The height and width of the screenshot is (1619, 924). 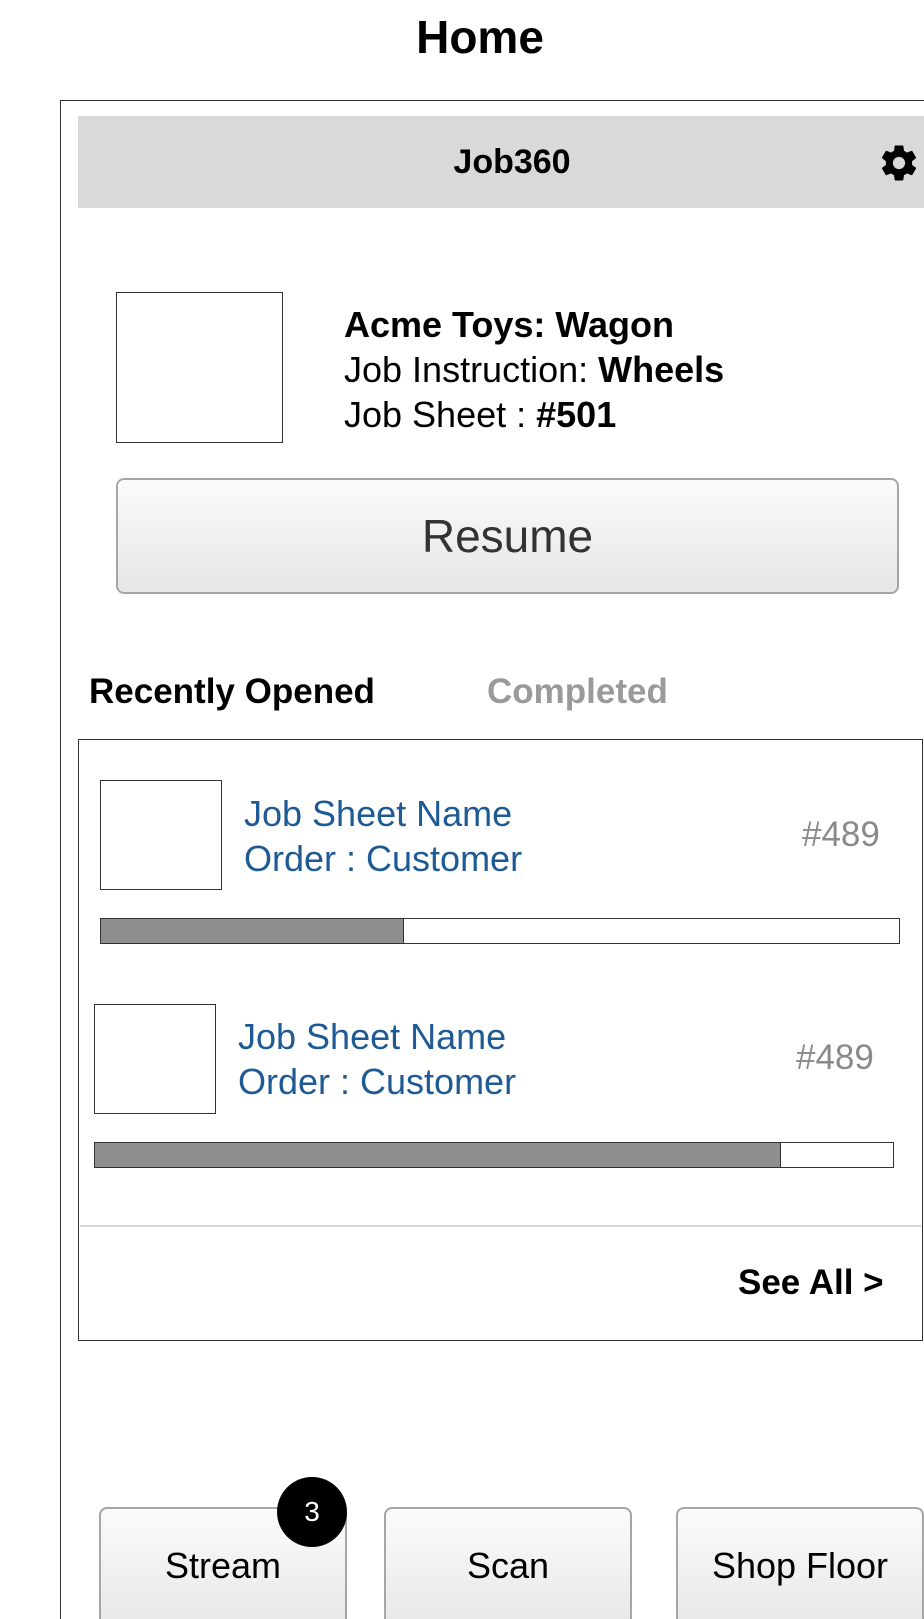 What do you see at coordinates (512, 162) in the screenshot?
I see `app-title: Job360` at bounding box center [512, 162].